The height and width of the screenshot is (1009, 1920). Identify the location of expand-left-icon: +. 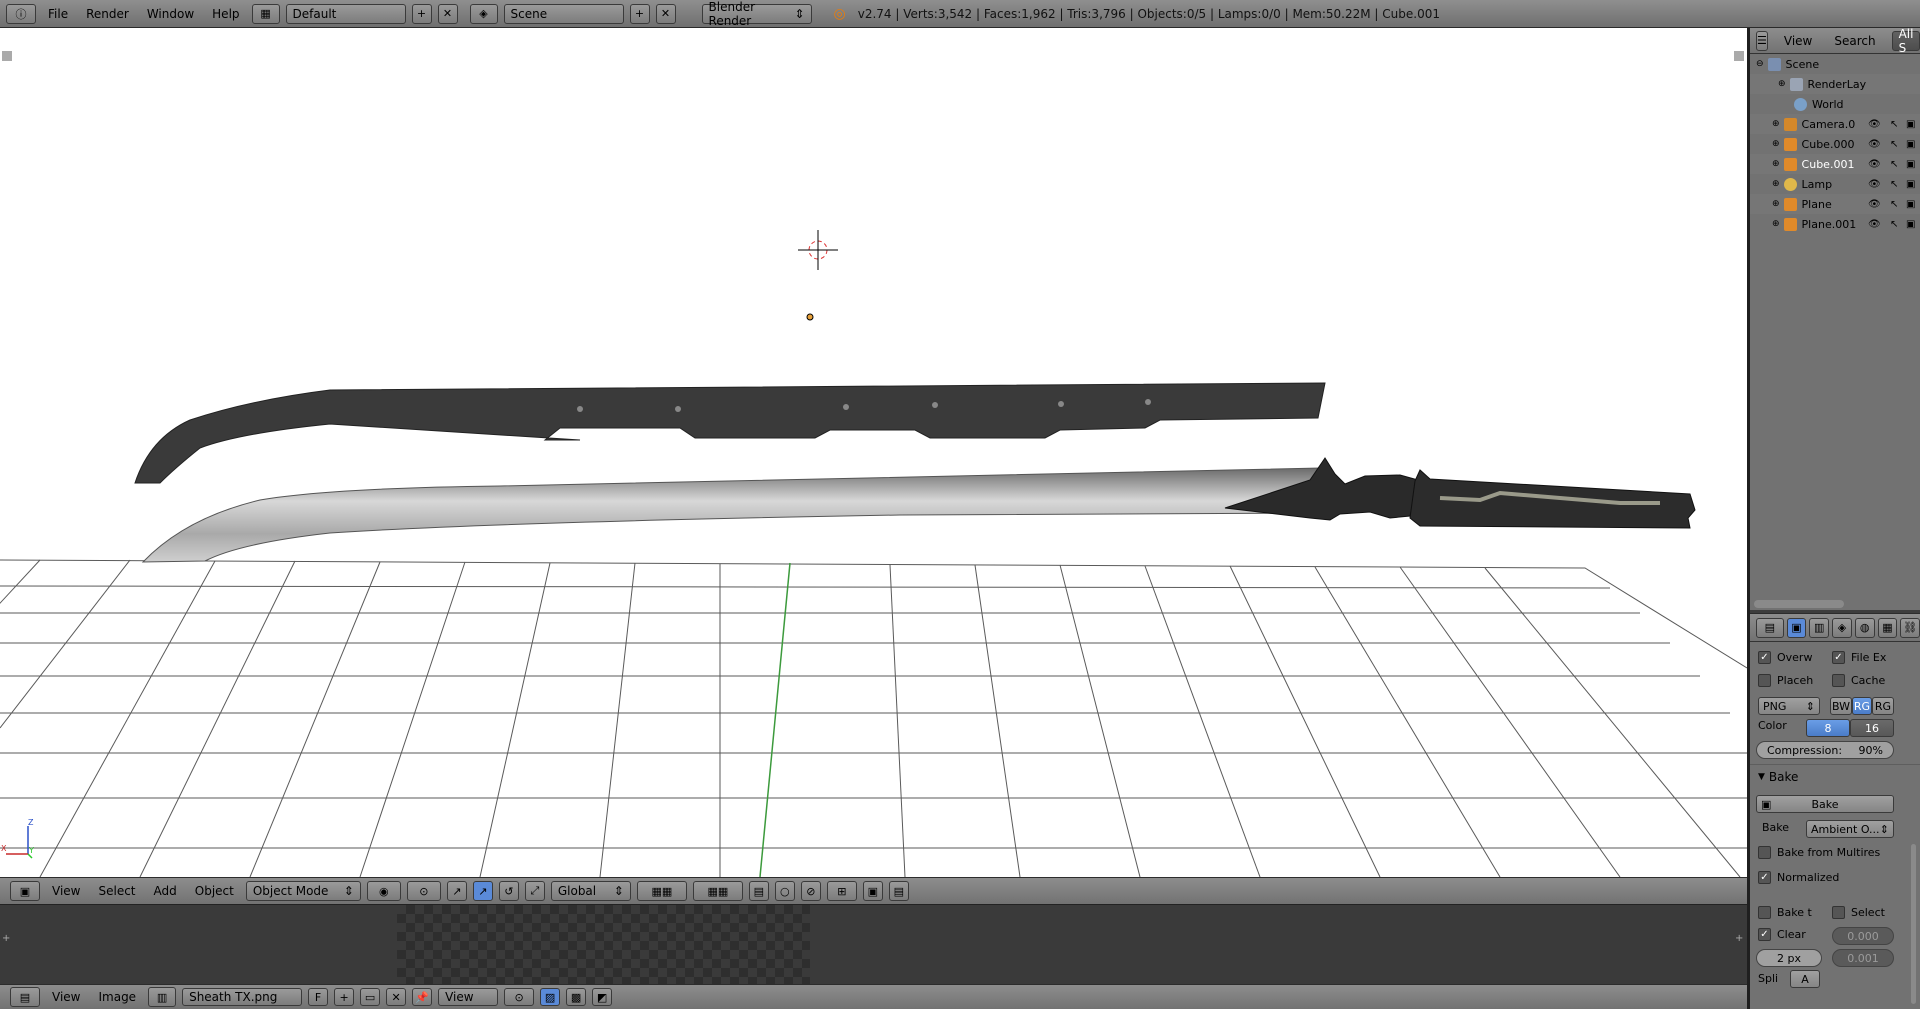
(6, 938).